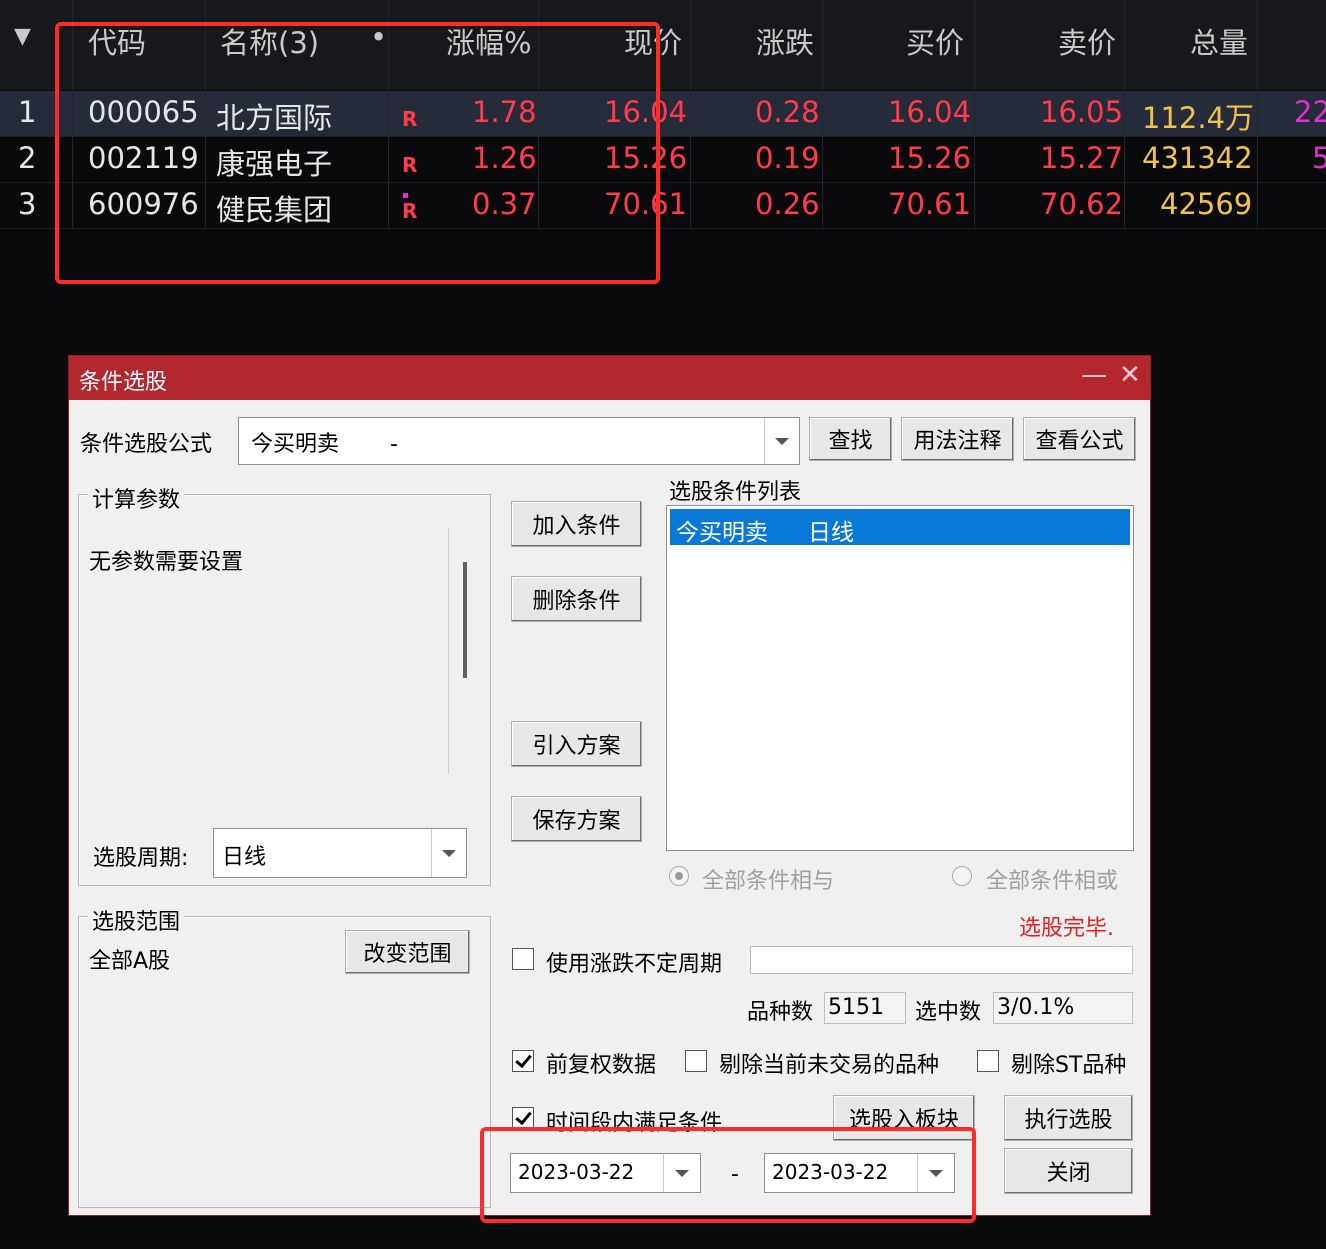  Describe the element at coordinates (141, 858) in the screenshot. I see `period-label: 选股周期:` at that location.